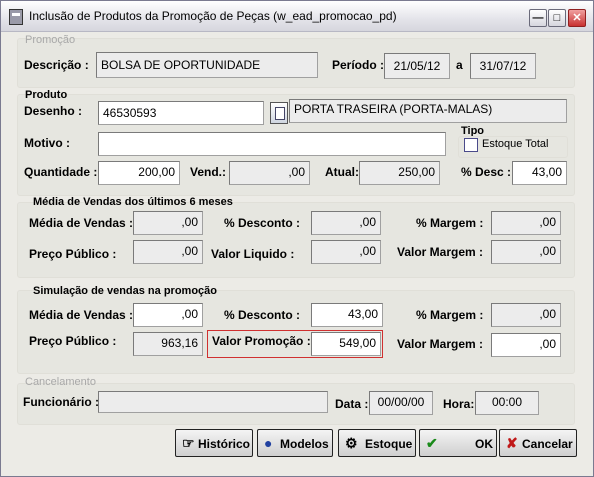 The image size is (594, 477). Describe the element at coordinates (188, 443) in the screenshot. I see `hand-pointer-icon: ☞` at that location.